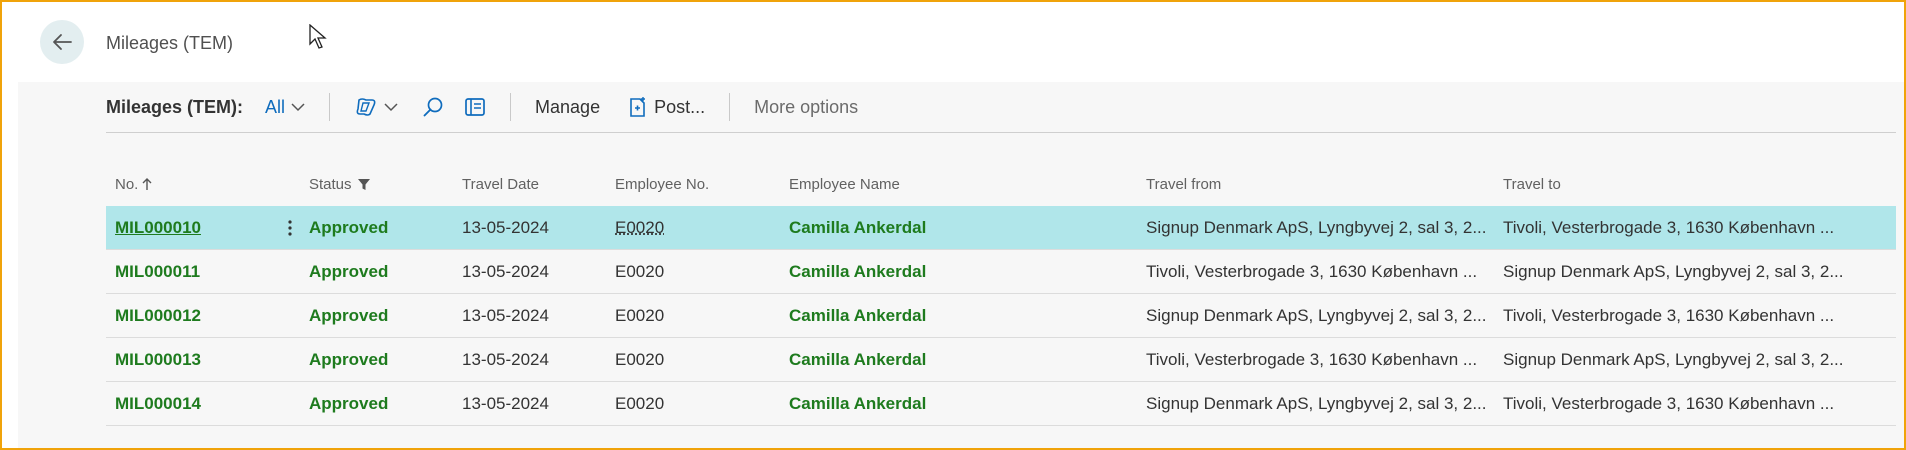 The height and width of the screenshot is (450, 1906). Describe the element at coordinates (147, 184) in the screenshot. I see `arrow-up-icon` at that location.